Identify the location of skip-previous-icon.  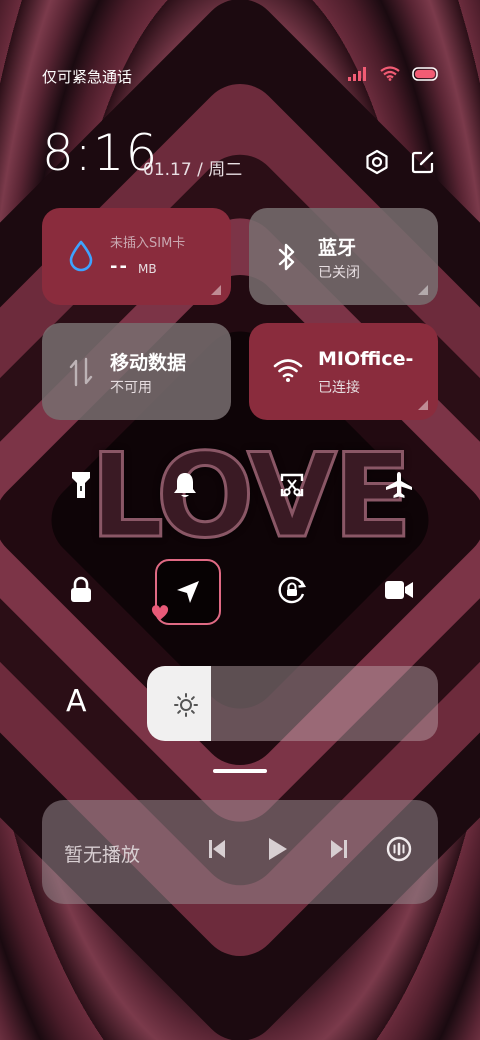
(217, 851).